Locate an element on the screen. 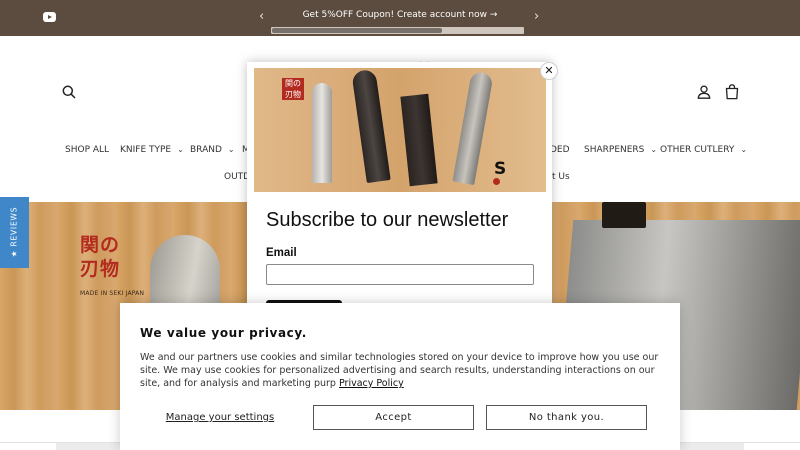 The height and width of the screenshot is (450, 800). nav-item-knife-type: KNIFE TYPE ⌄ is located at coordinates (152, 150).